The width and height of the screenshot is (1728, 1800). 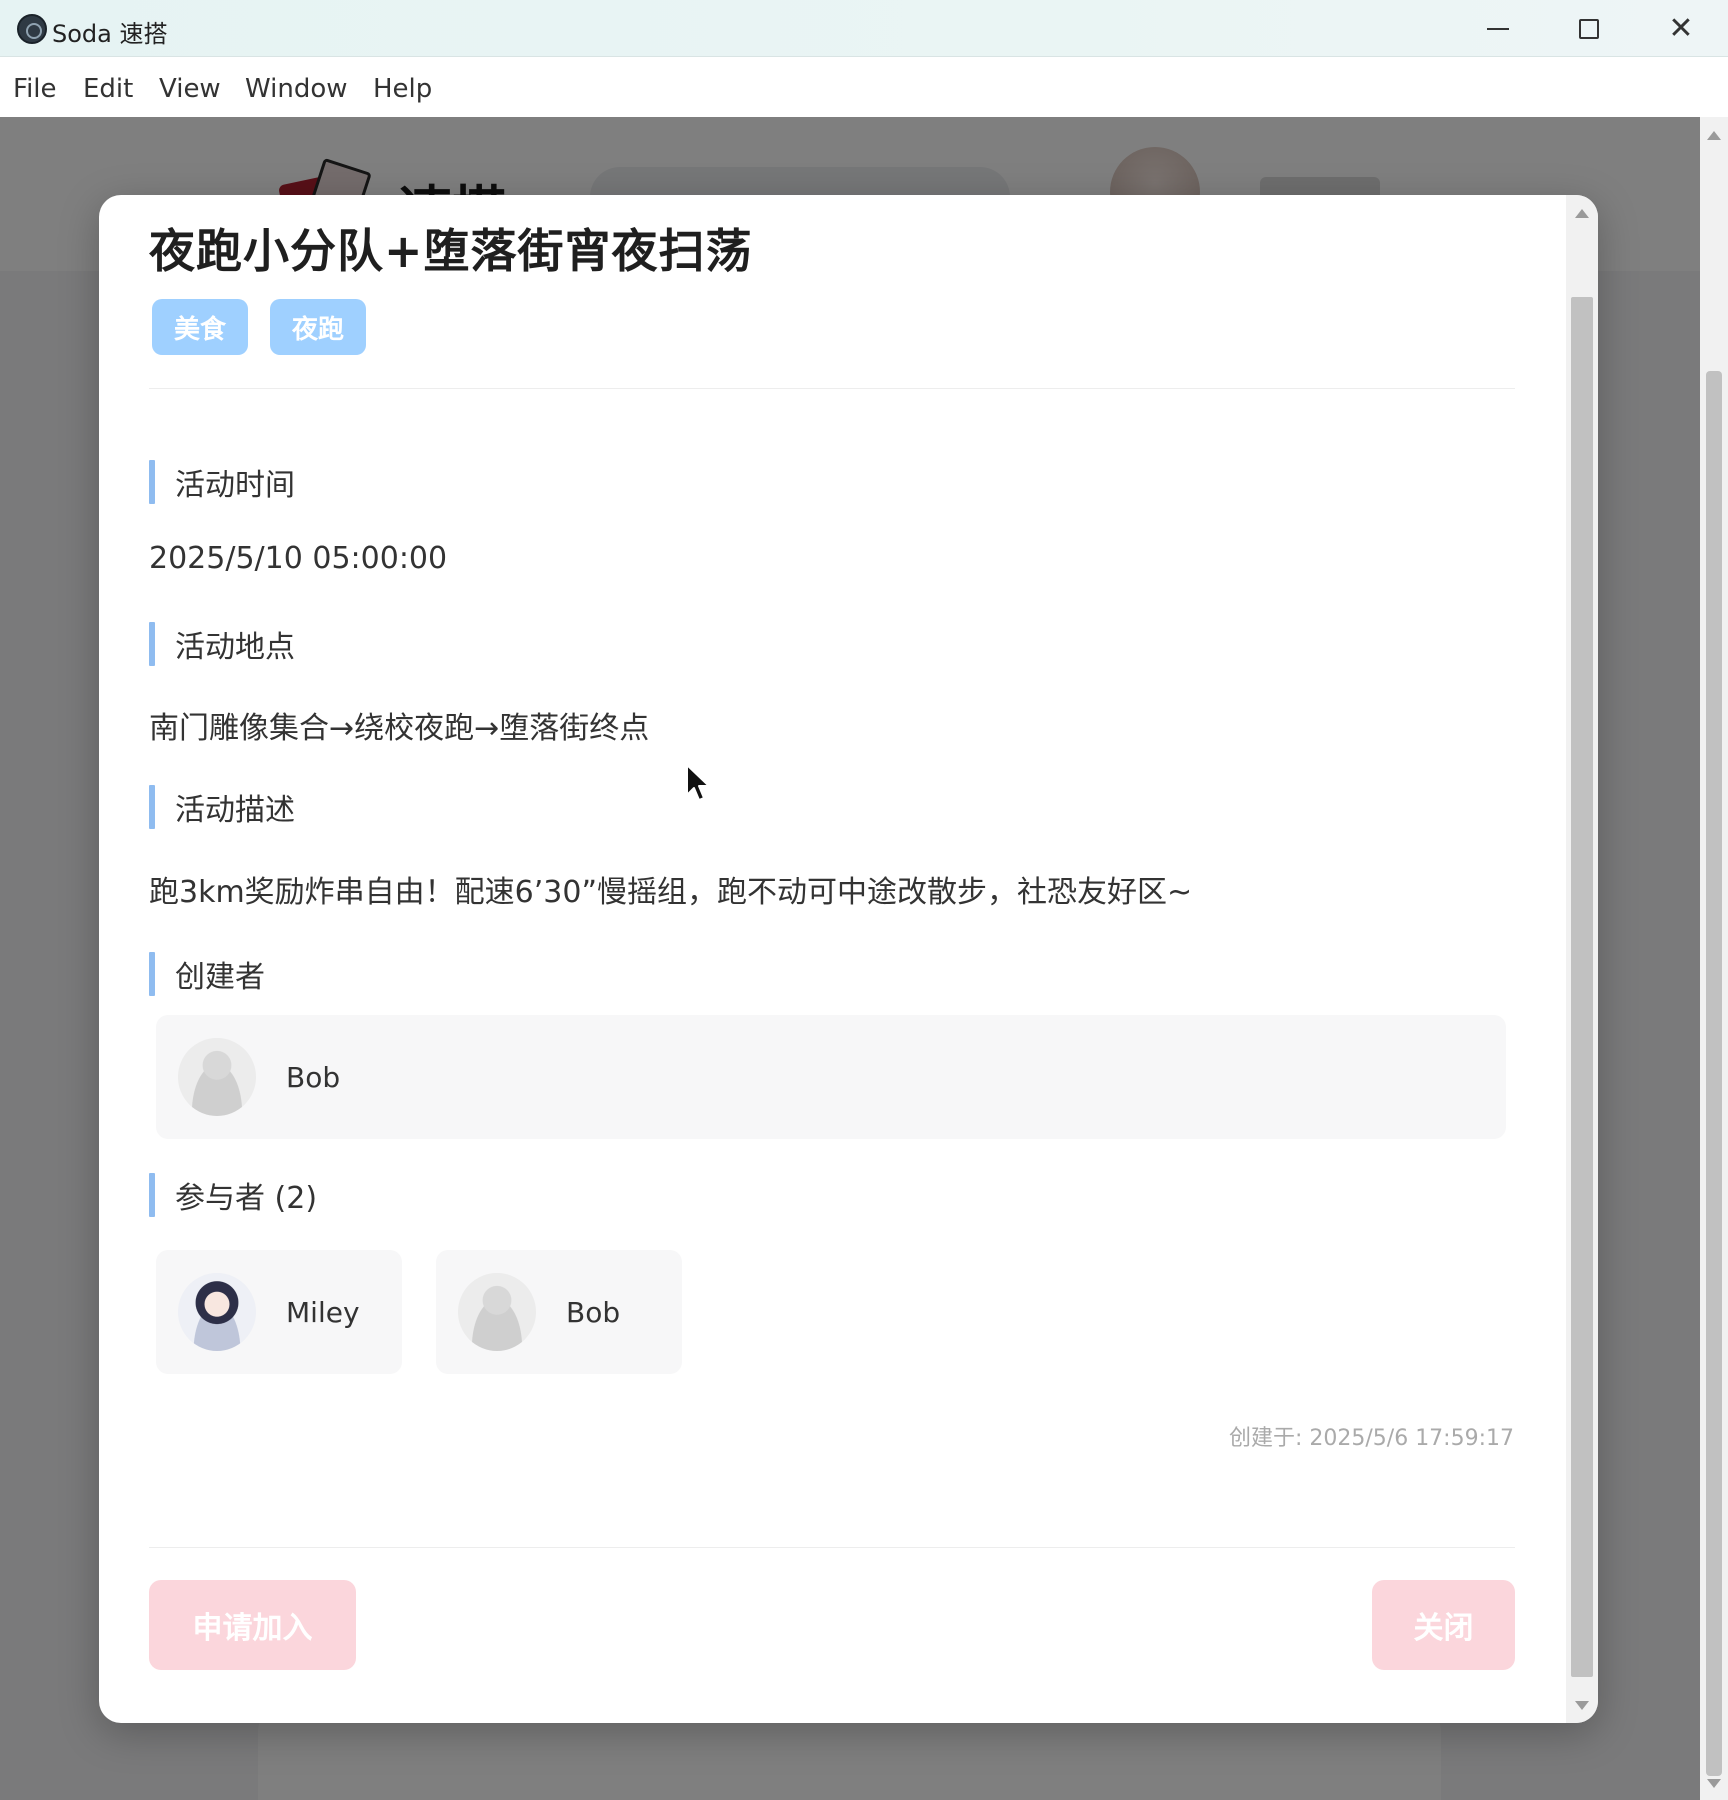 What do you see at coordinates (252, 1625) in the screenshot?
I see `apply-join-button: 申请加入` at bounding box center [252, 1625].